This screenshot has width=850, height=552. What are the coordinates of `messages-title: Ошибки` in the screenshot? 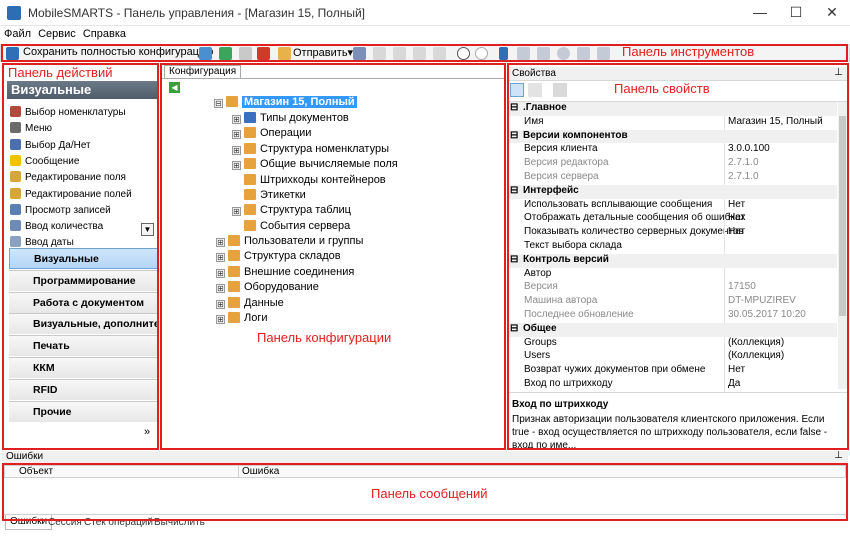 It's located at (25, 456).